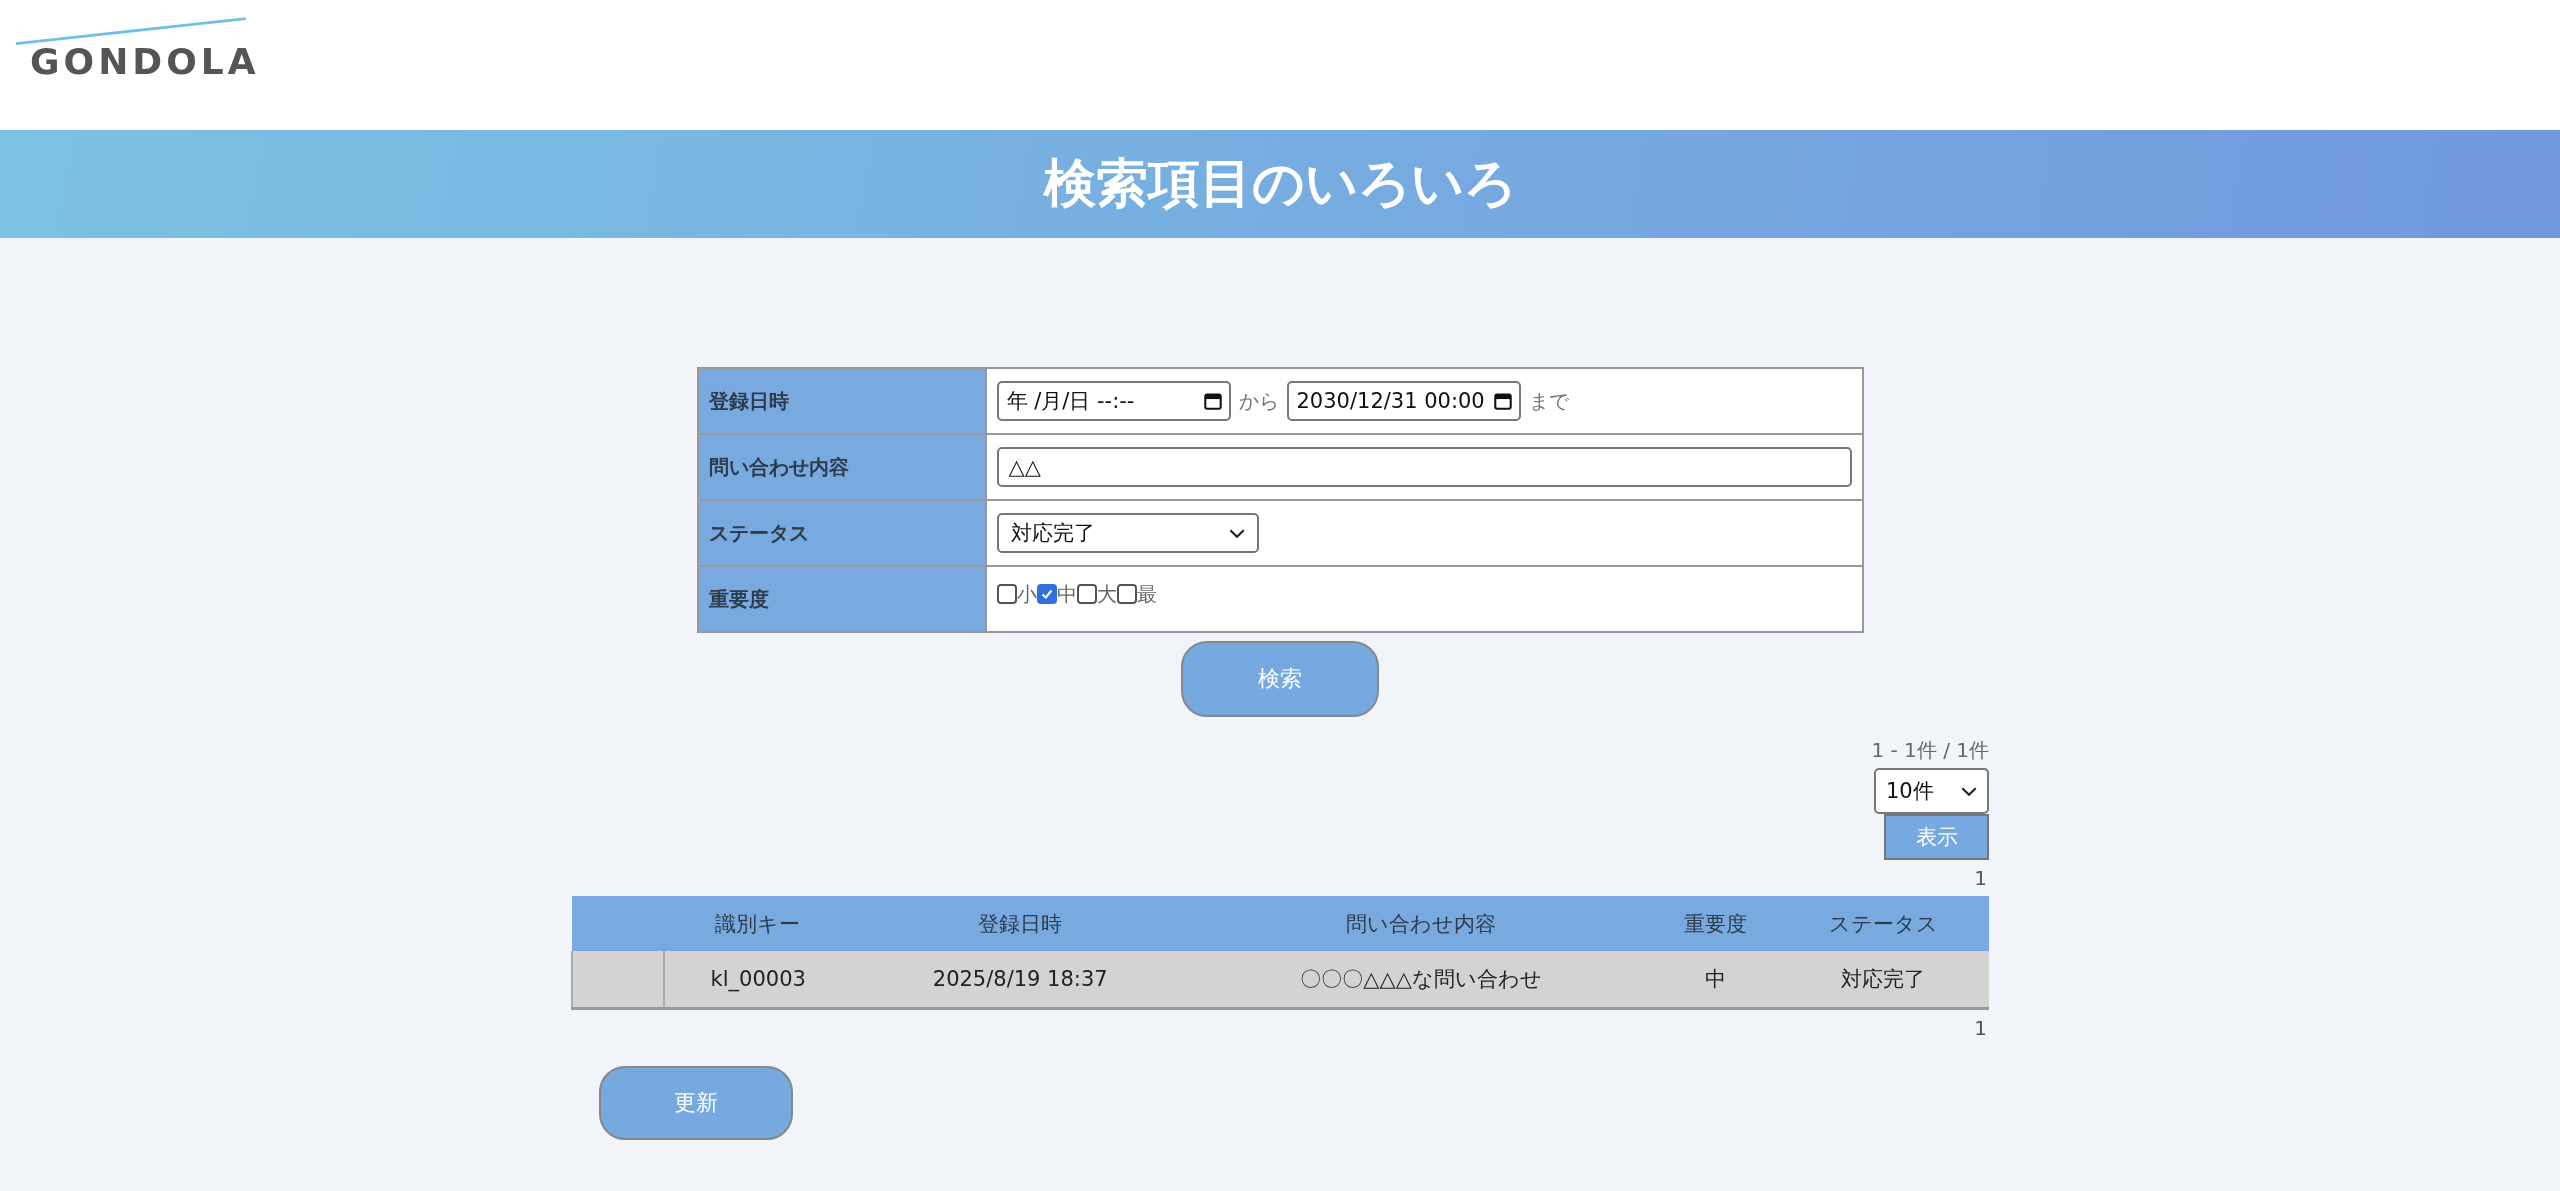  I want to click on date-field: 2030/12/31 00:00, so click(1403, 401).